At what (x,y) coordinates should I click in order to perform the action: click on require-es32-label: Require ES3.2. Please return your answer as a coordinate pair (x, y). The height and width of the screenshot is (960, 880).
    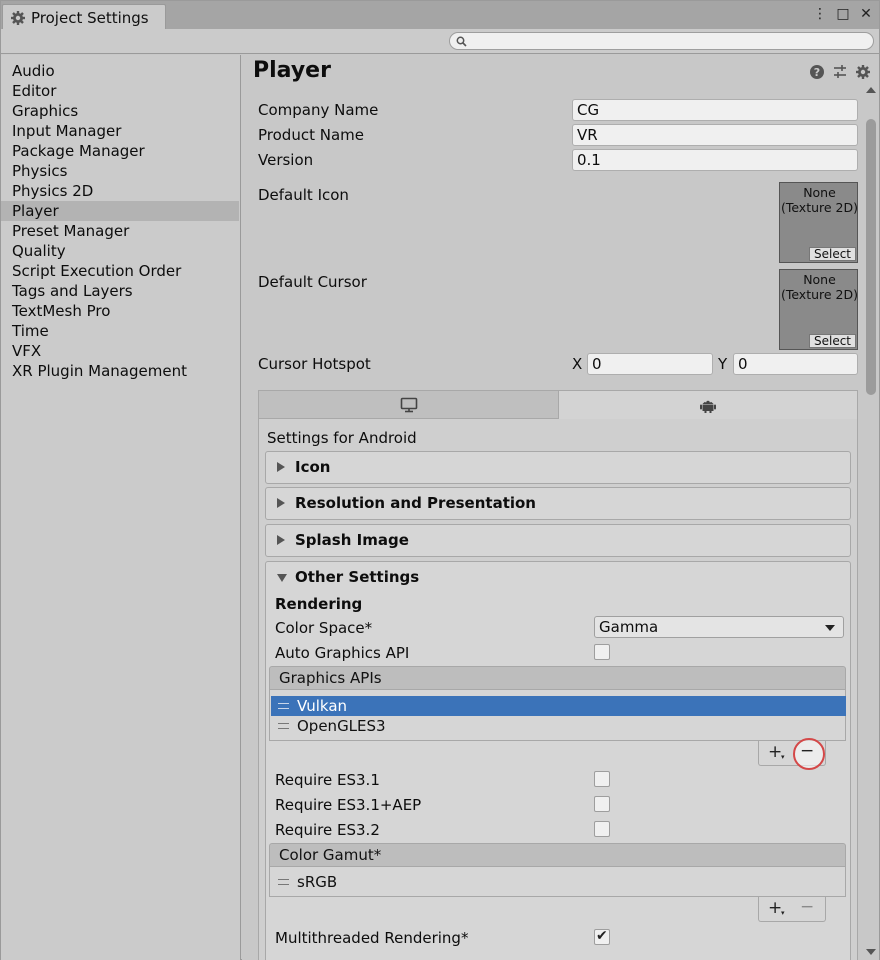
    Looking at the image, I should click on (327, 830).